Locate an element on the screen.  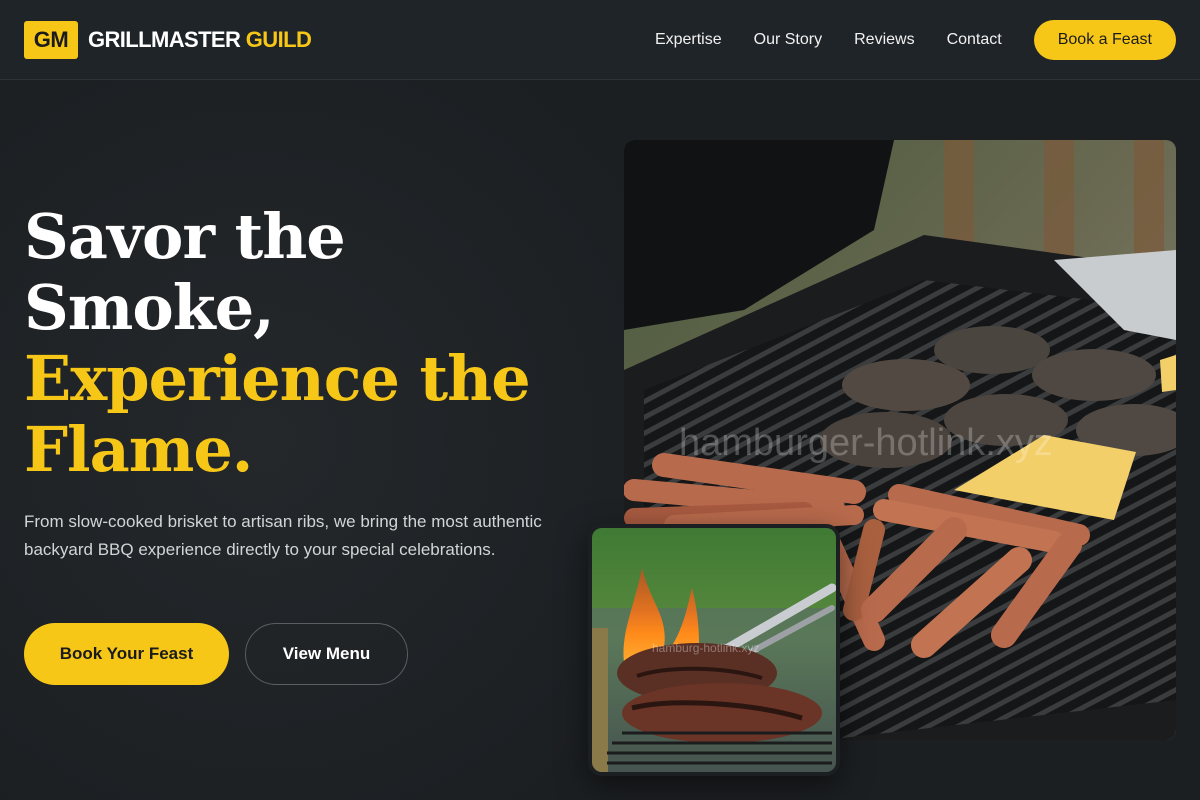
book-a-feast-button: Book a Feast is located at coordinates (1104, 39).